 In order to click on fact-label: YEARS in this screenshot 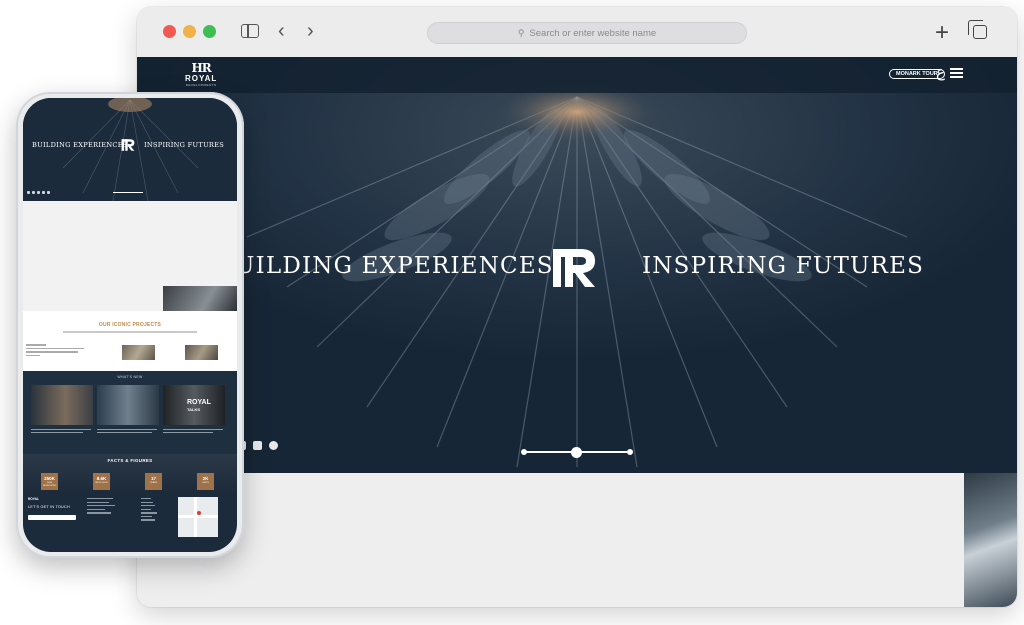, I will do `click(153, 483)`.